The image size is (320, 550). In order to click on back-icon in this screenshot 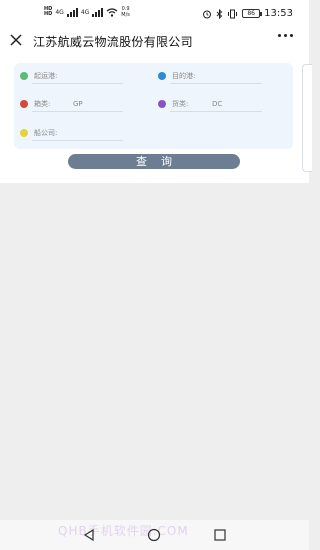, I will do `click(89, 535)`.